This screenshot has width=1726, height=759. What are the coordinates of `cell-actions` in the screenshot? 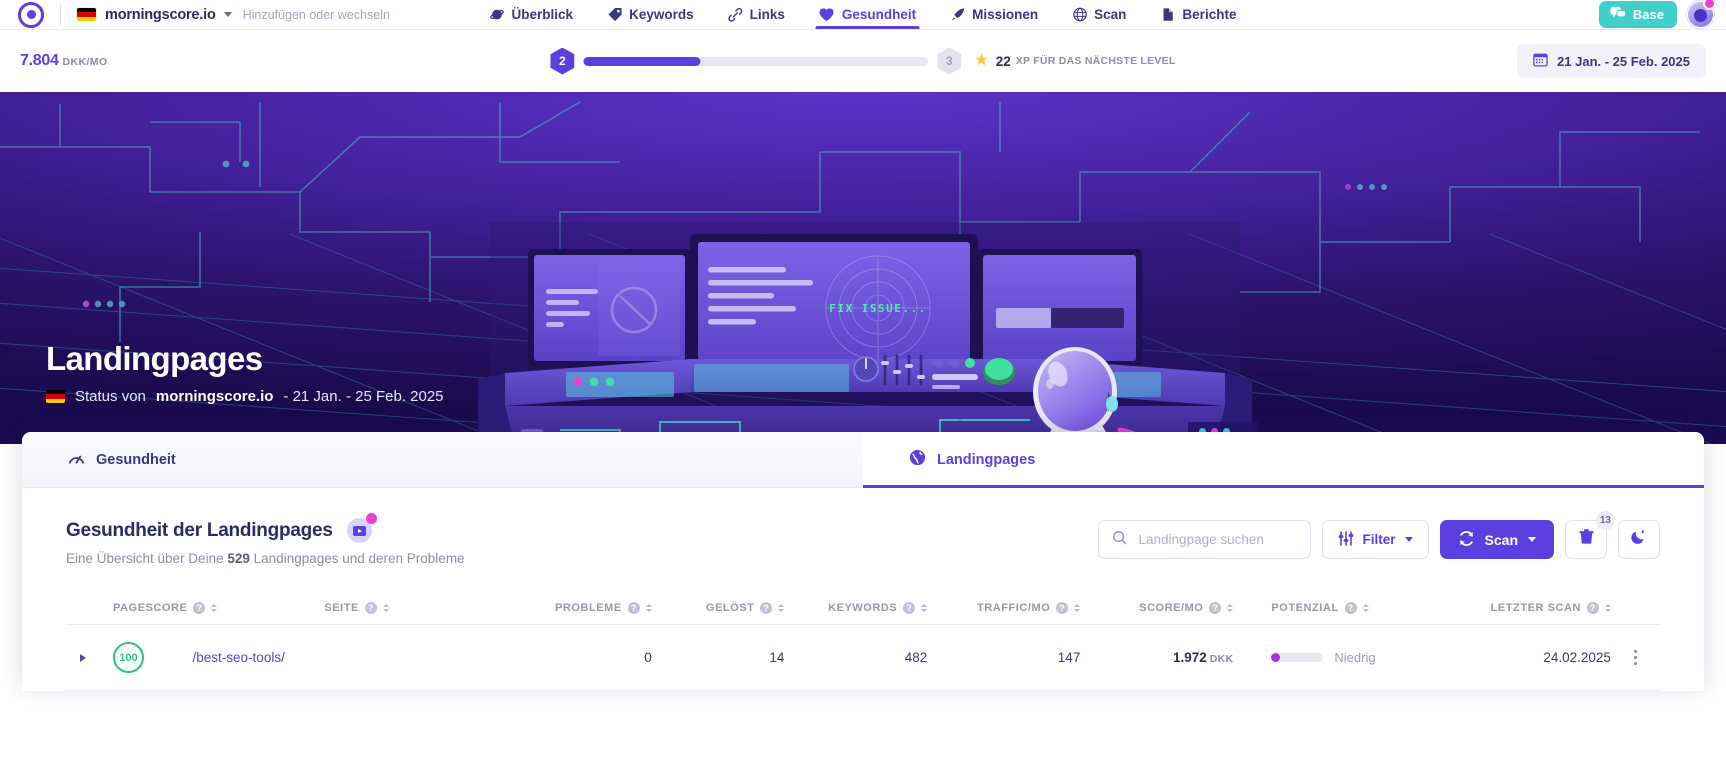 It's located at (1635, 657).